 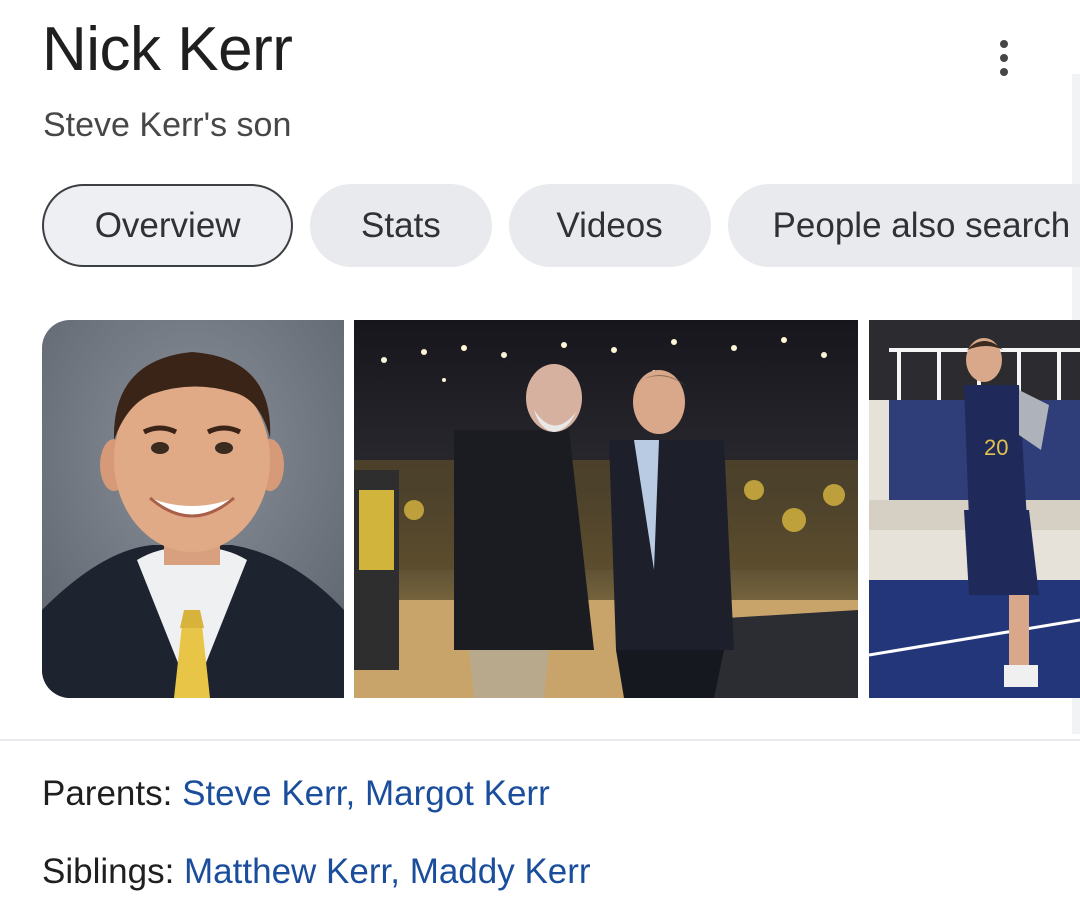 I want to click on tab-overview: Overview, so click(x=168, y=225).